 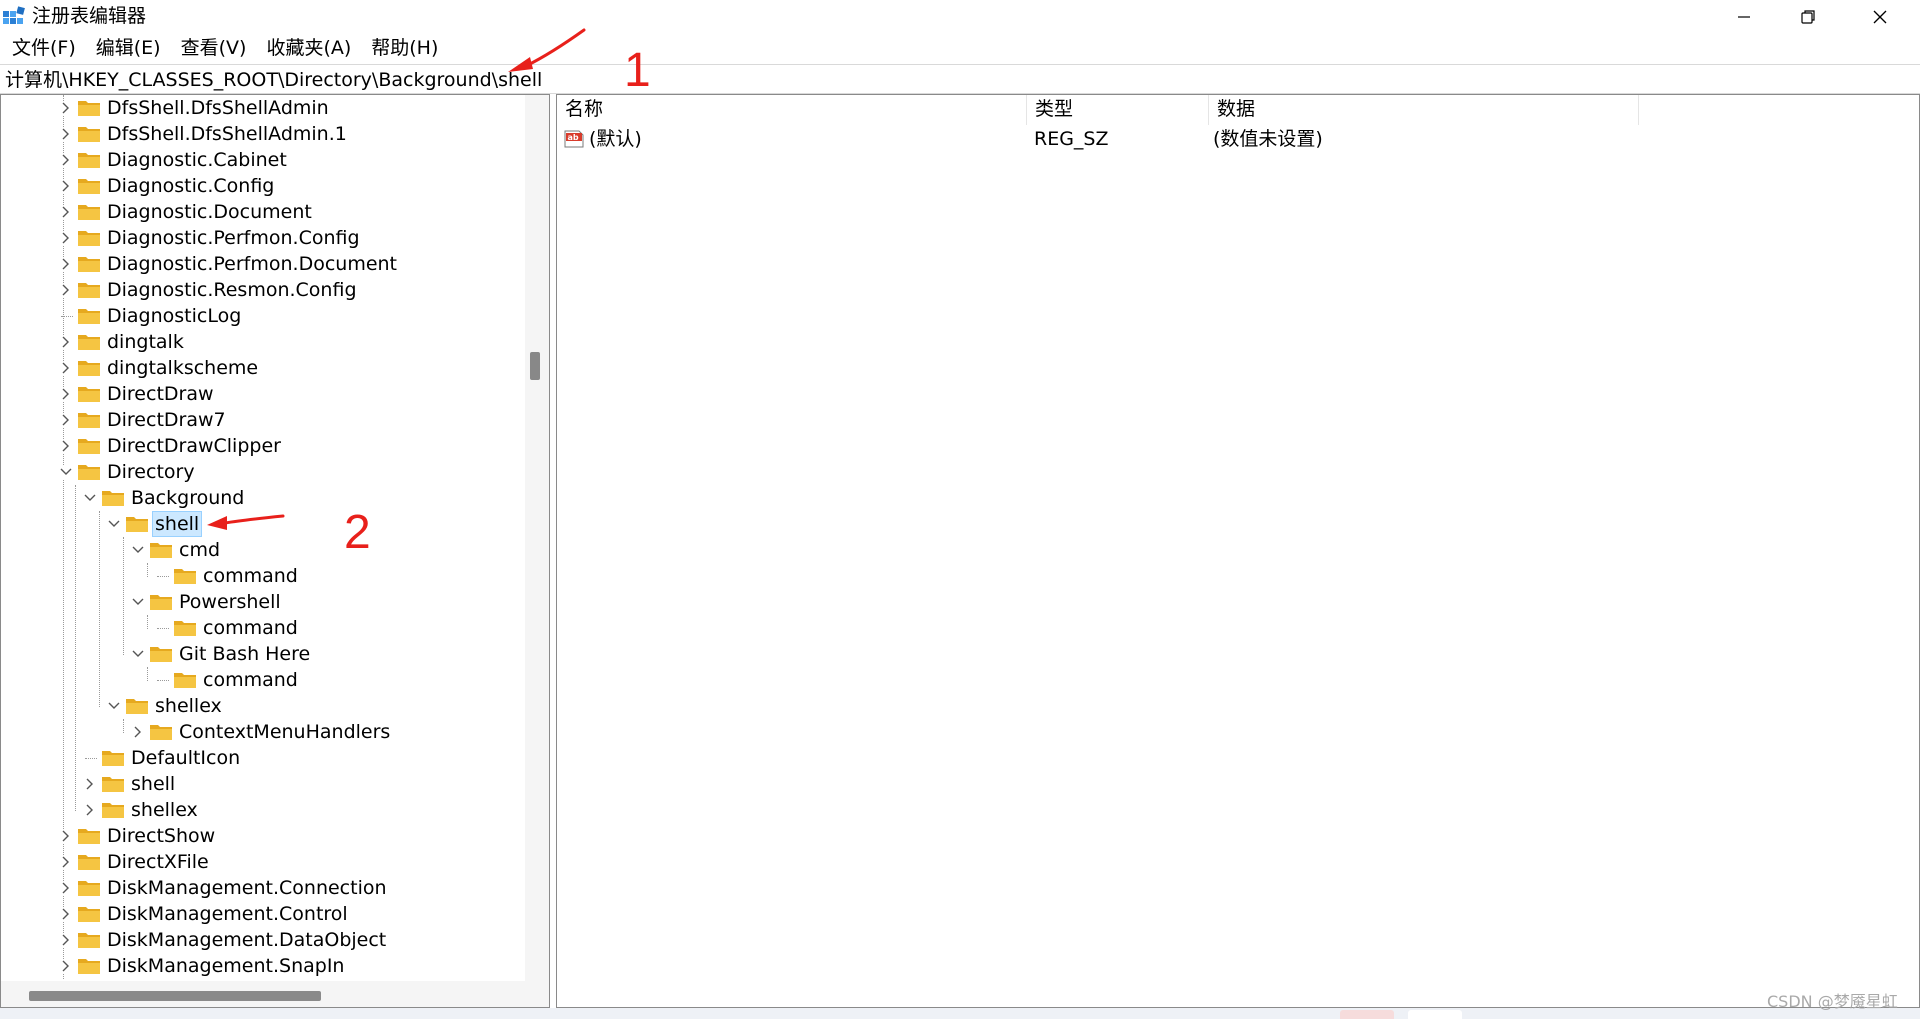 What do you see at coordinates (261, 758) in the screenshot?
I see `tree-node: DefaultIcon` at bounding box center [261, 758].